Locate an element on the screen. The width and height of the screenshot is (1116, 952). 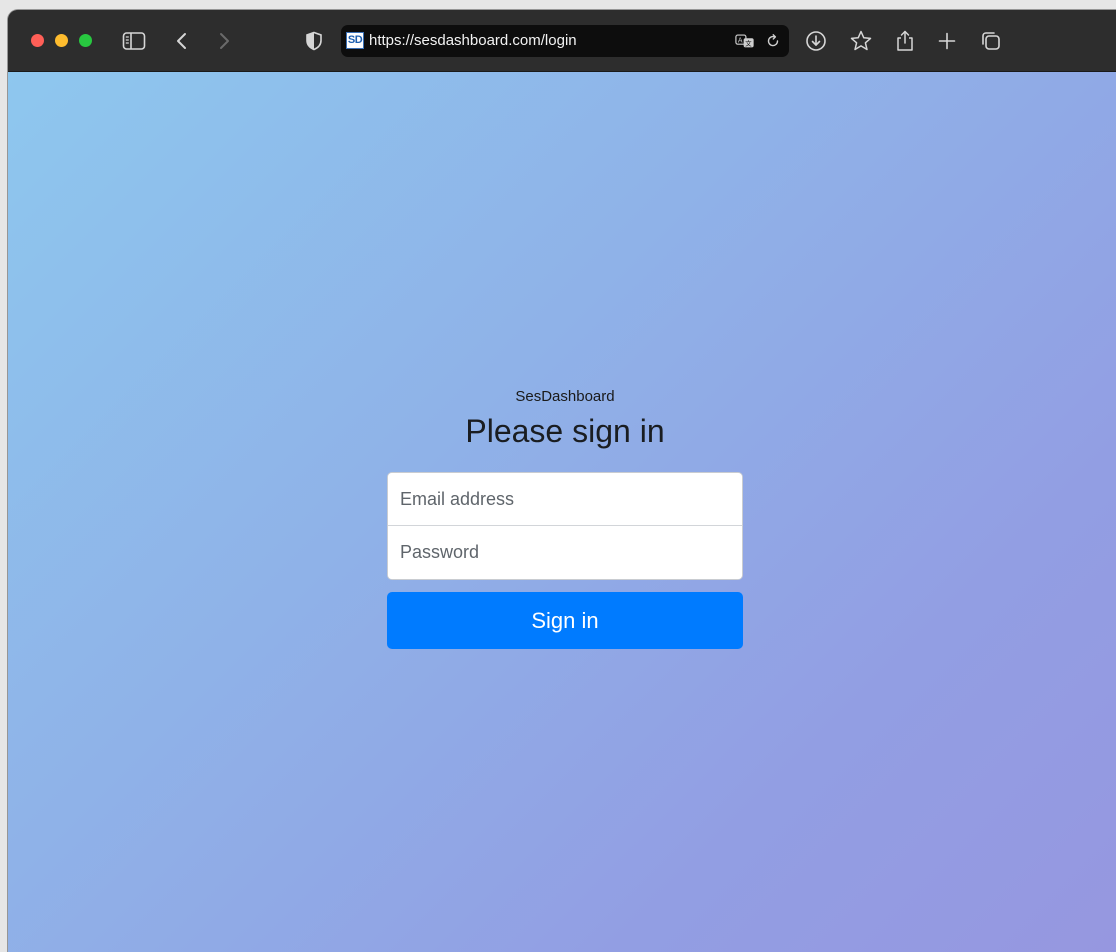
reload-icon is located at coordinates (773, 41).